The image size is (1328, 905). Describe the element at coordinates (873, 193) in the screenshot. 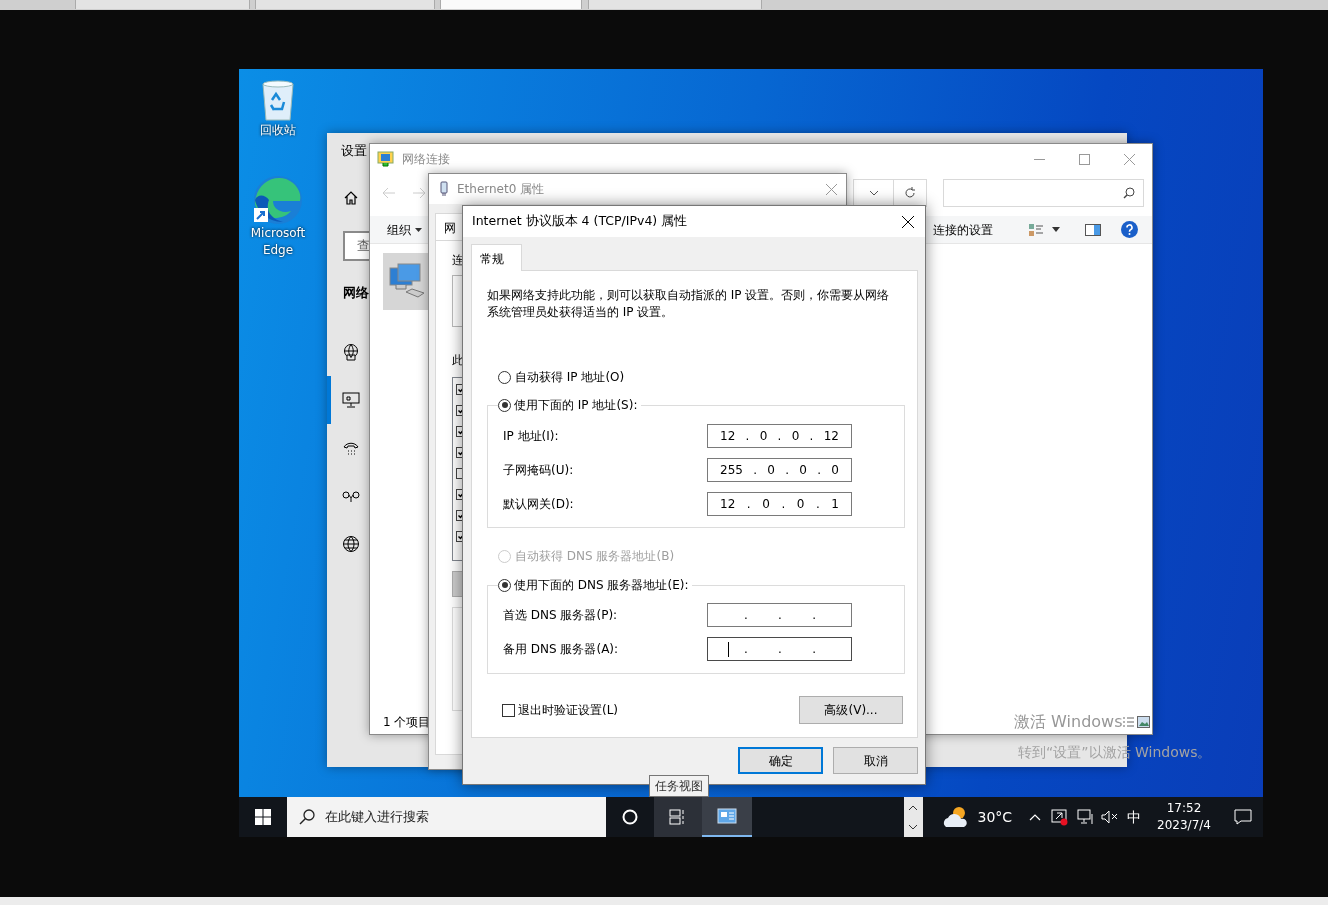

I see `chevron-down-icon` at that location.